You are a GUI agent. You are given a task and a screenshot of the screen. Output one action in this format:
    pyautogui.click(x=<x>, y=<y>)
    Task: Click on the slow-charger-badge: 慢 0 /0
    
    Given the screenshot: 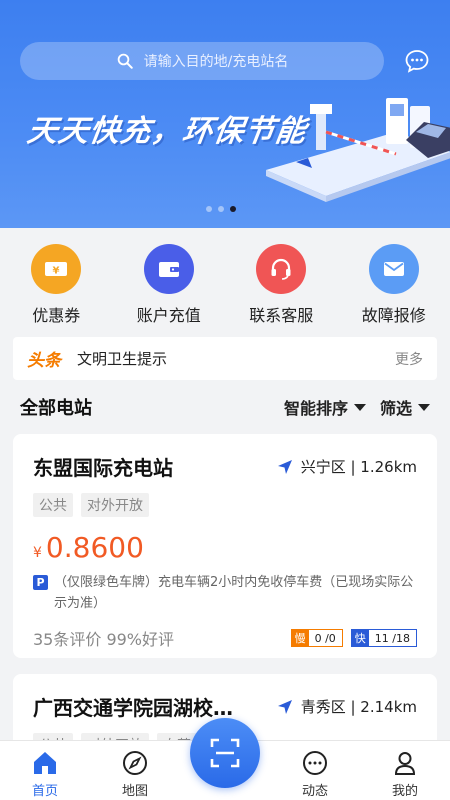 What is the action you would take?
    pyautogui.click(x=316, y=638)
    